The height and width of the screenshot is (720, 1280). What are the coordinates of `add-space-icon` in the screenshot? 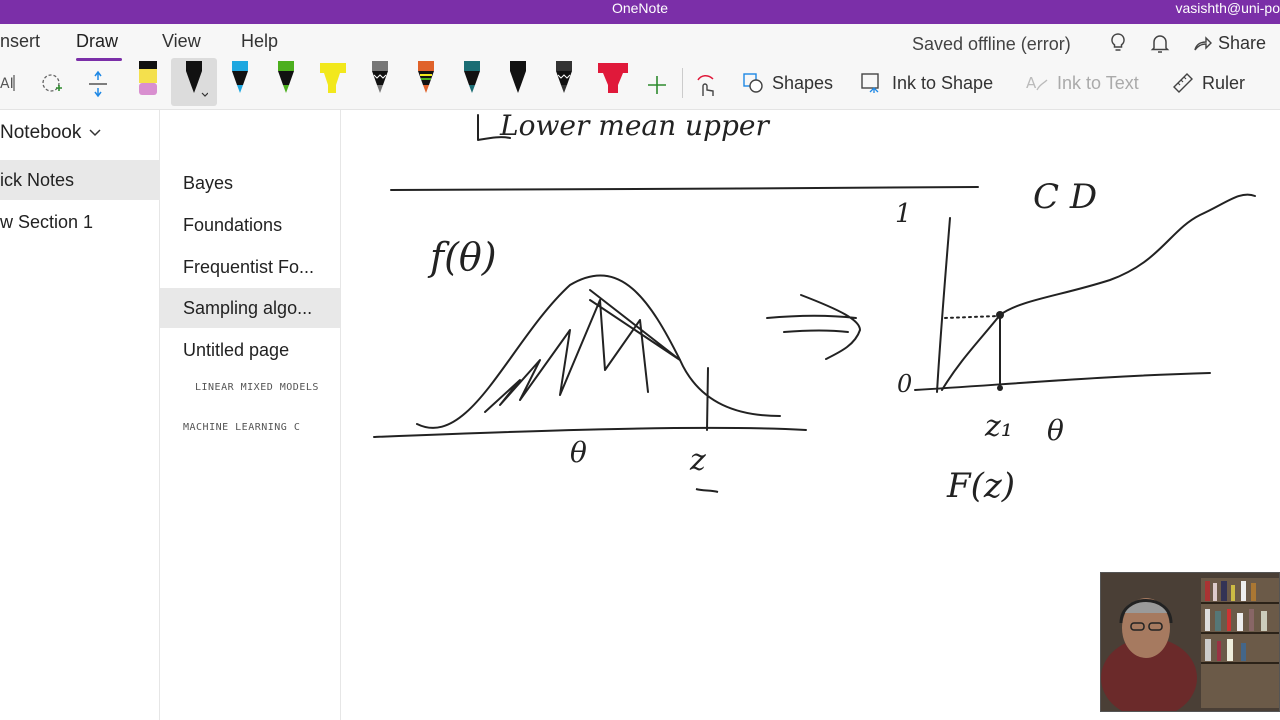 It's located at (98, 84).